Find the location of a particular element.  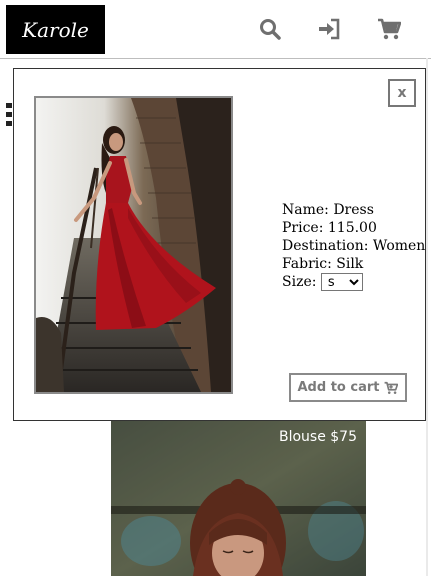

logo-text: Karole is located at coordinates (55, 29).